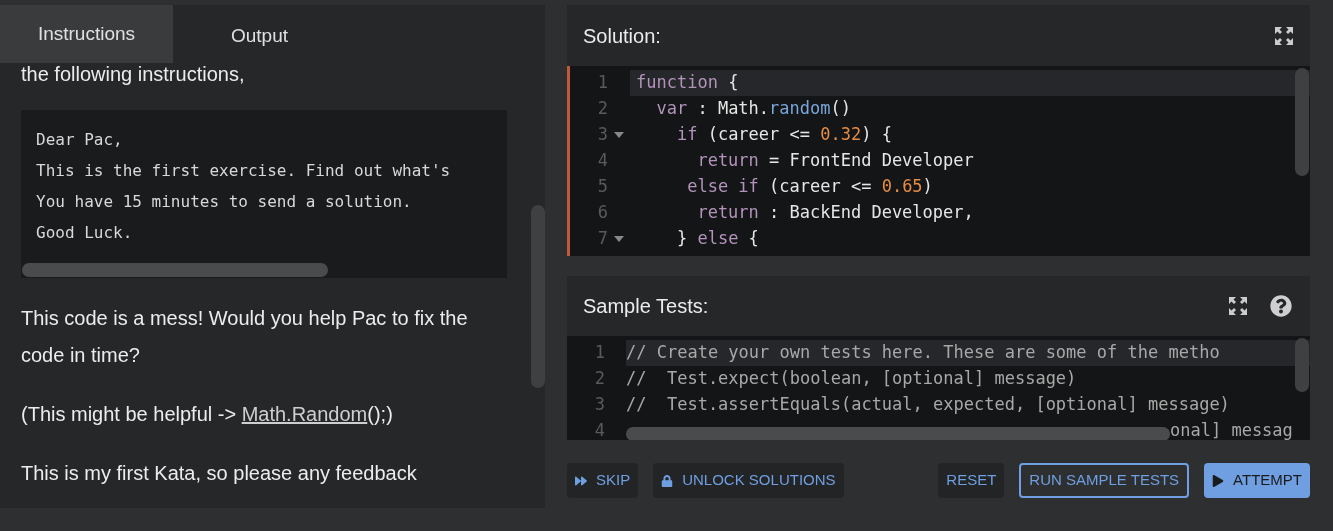  What do you see at coordinates (646, 306) in the screenshot?
I see `panel-title: Sample Tests:` at bounding box center [646, 306].